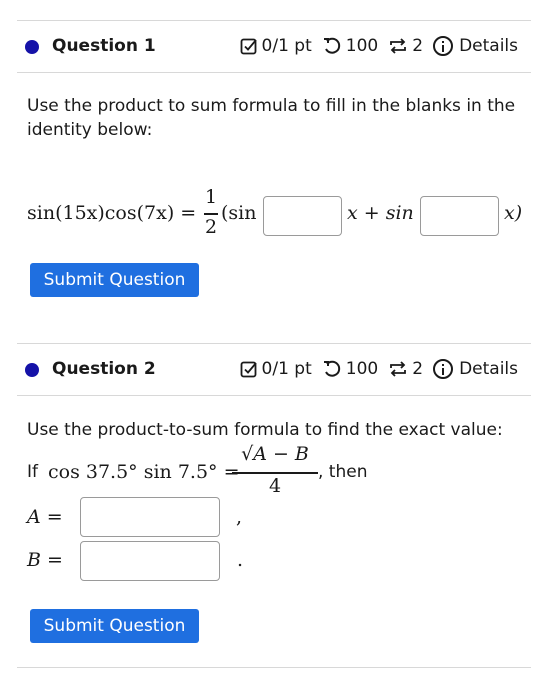 The height and width of the screenshot is (700, 551). I want to click on label-a: A =, so click(45, 517).